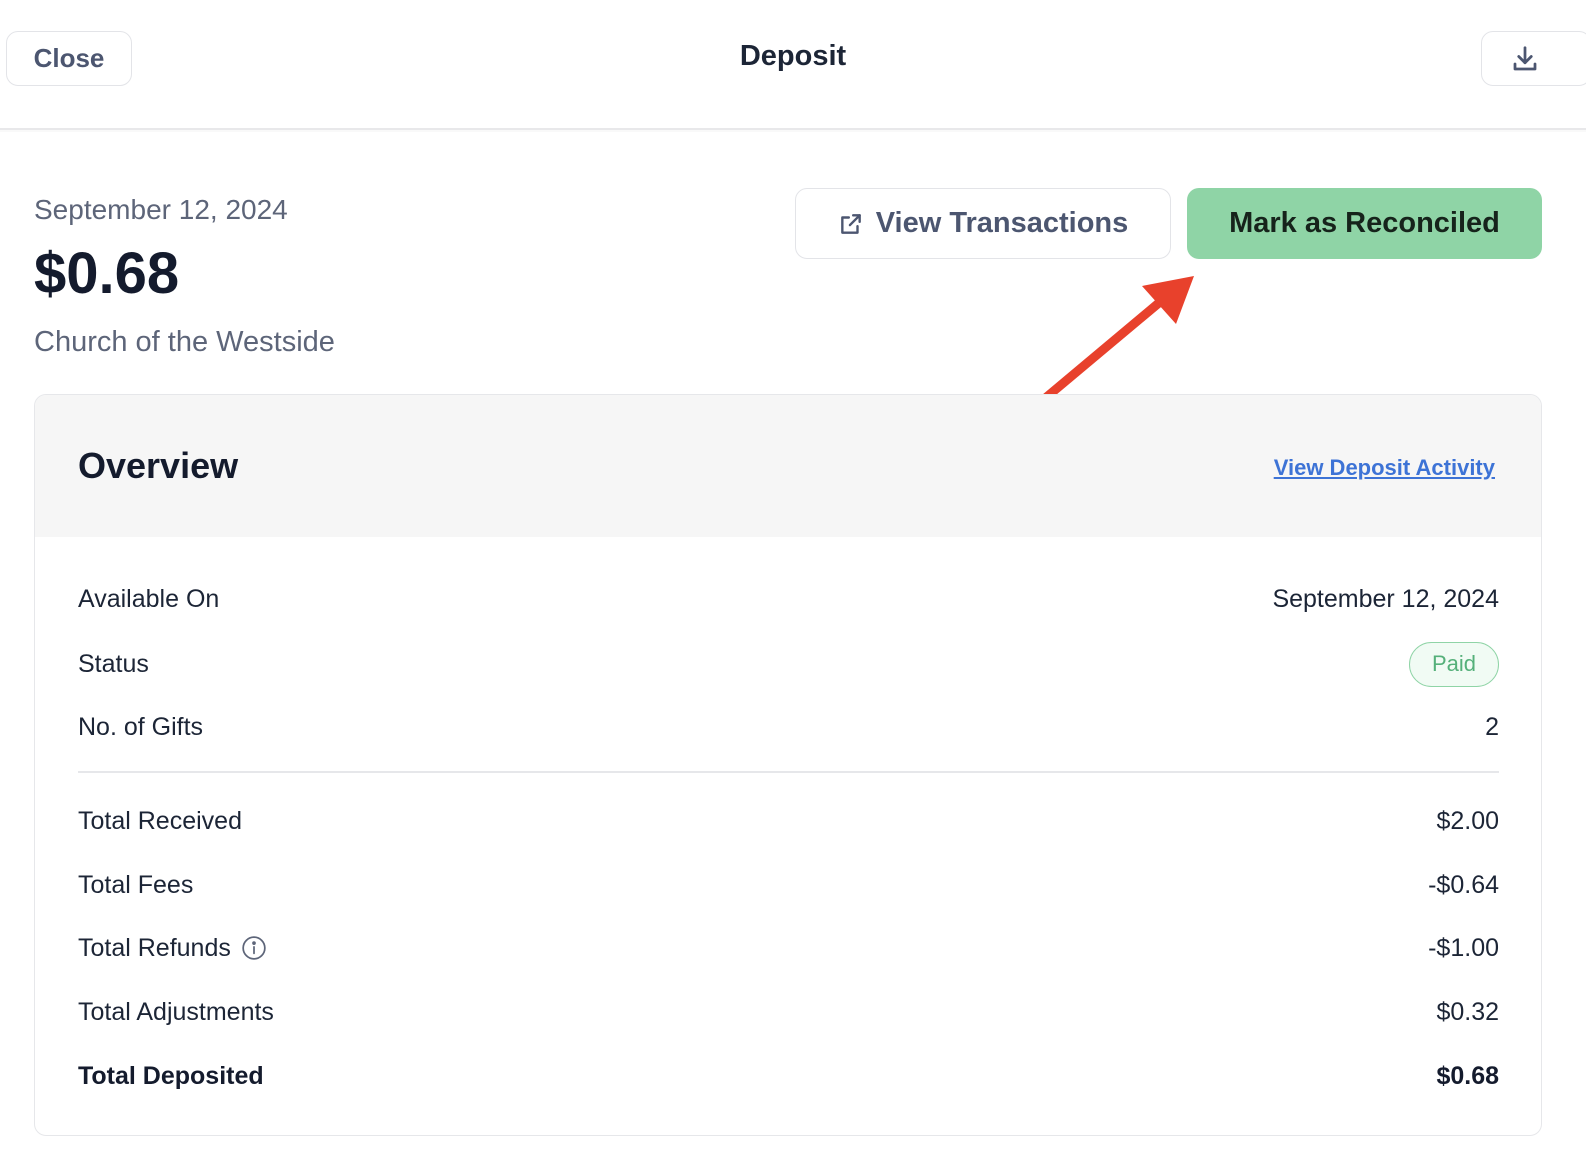 The width and height of the screenshot is (1586, 1172). Describe the element at coordinates (793, 56) in the screenshot. I see `page-title: Deposit` at that location.